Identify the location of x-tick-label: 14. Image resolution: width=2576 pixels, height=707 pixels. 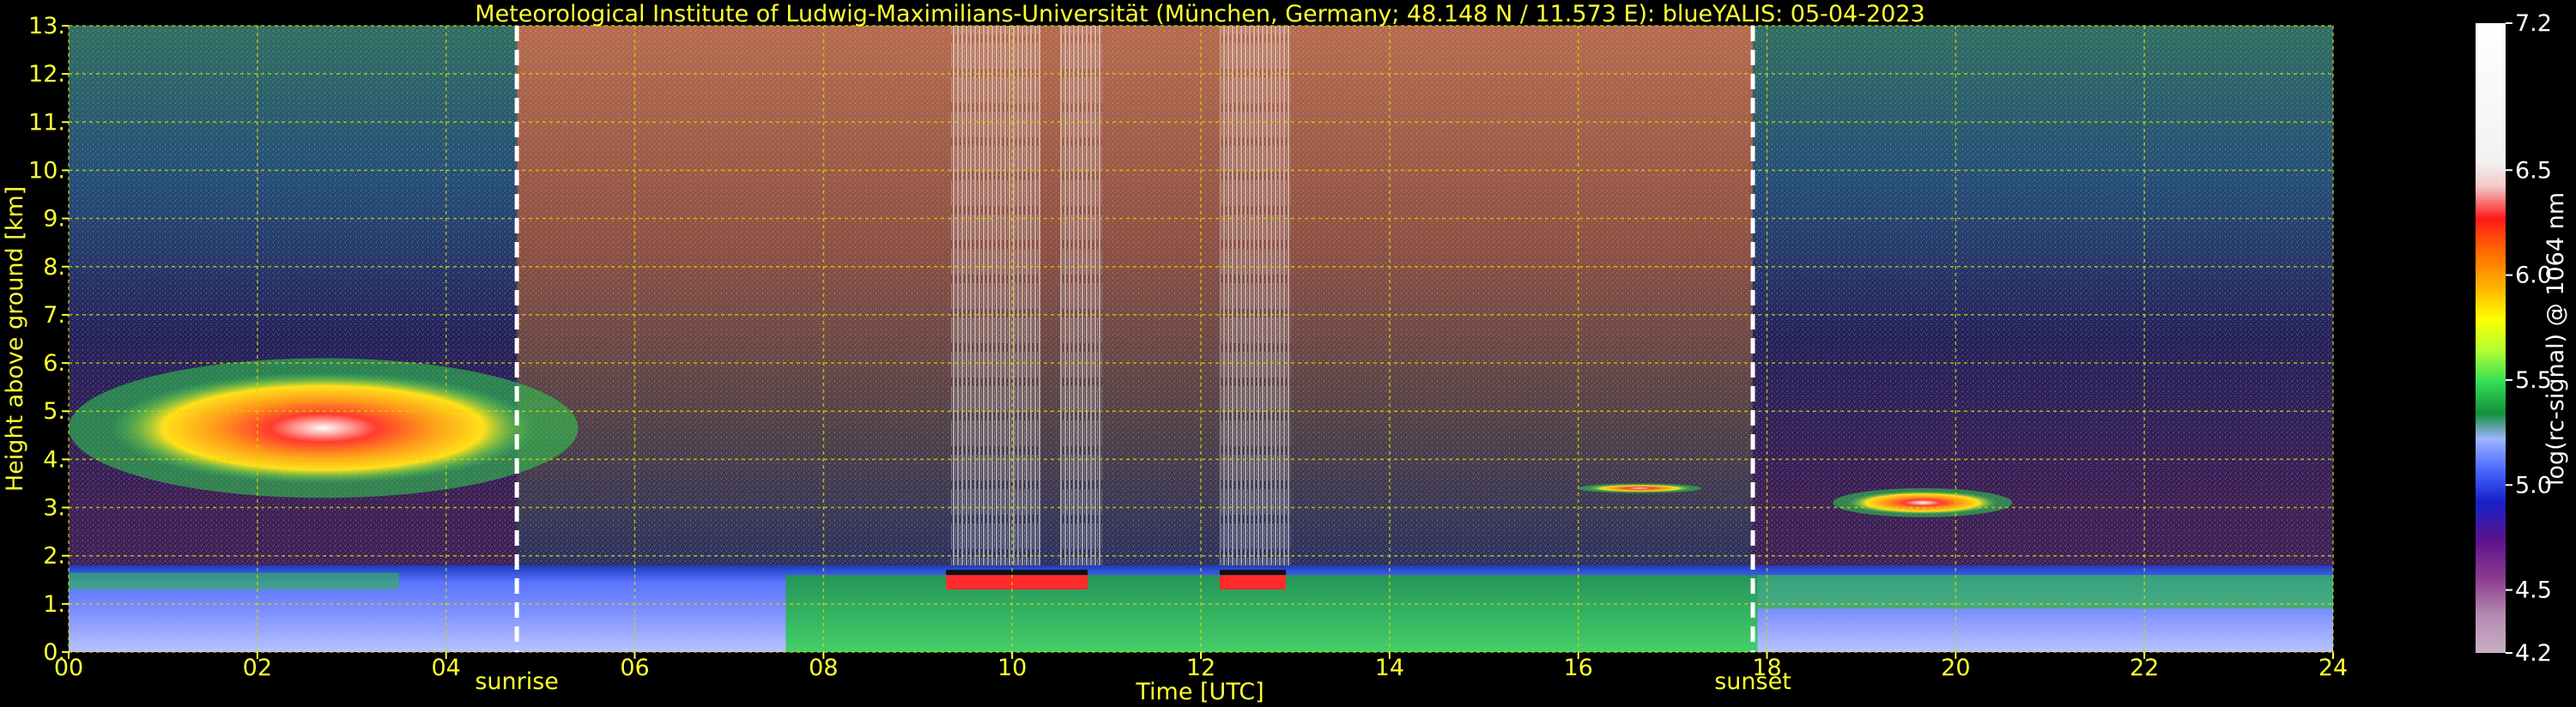
(1389, 668).